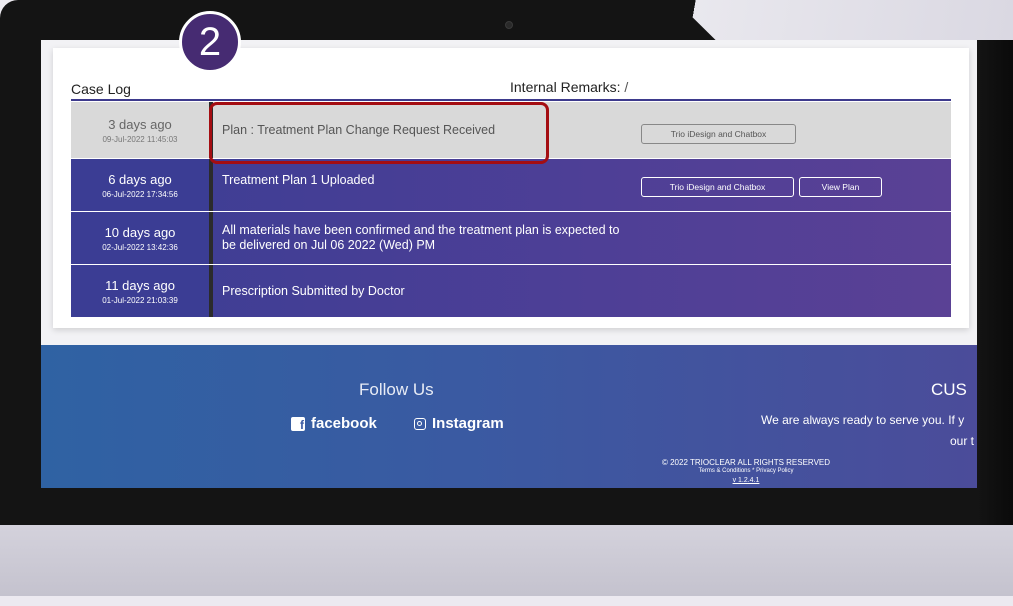 The image size is (1013, 606). I want to click on highlight-box, so click(379, 133).